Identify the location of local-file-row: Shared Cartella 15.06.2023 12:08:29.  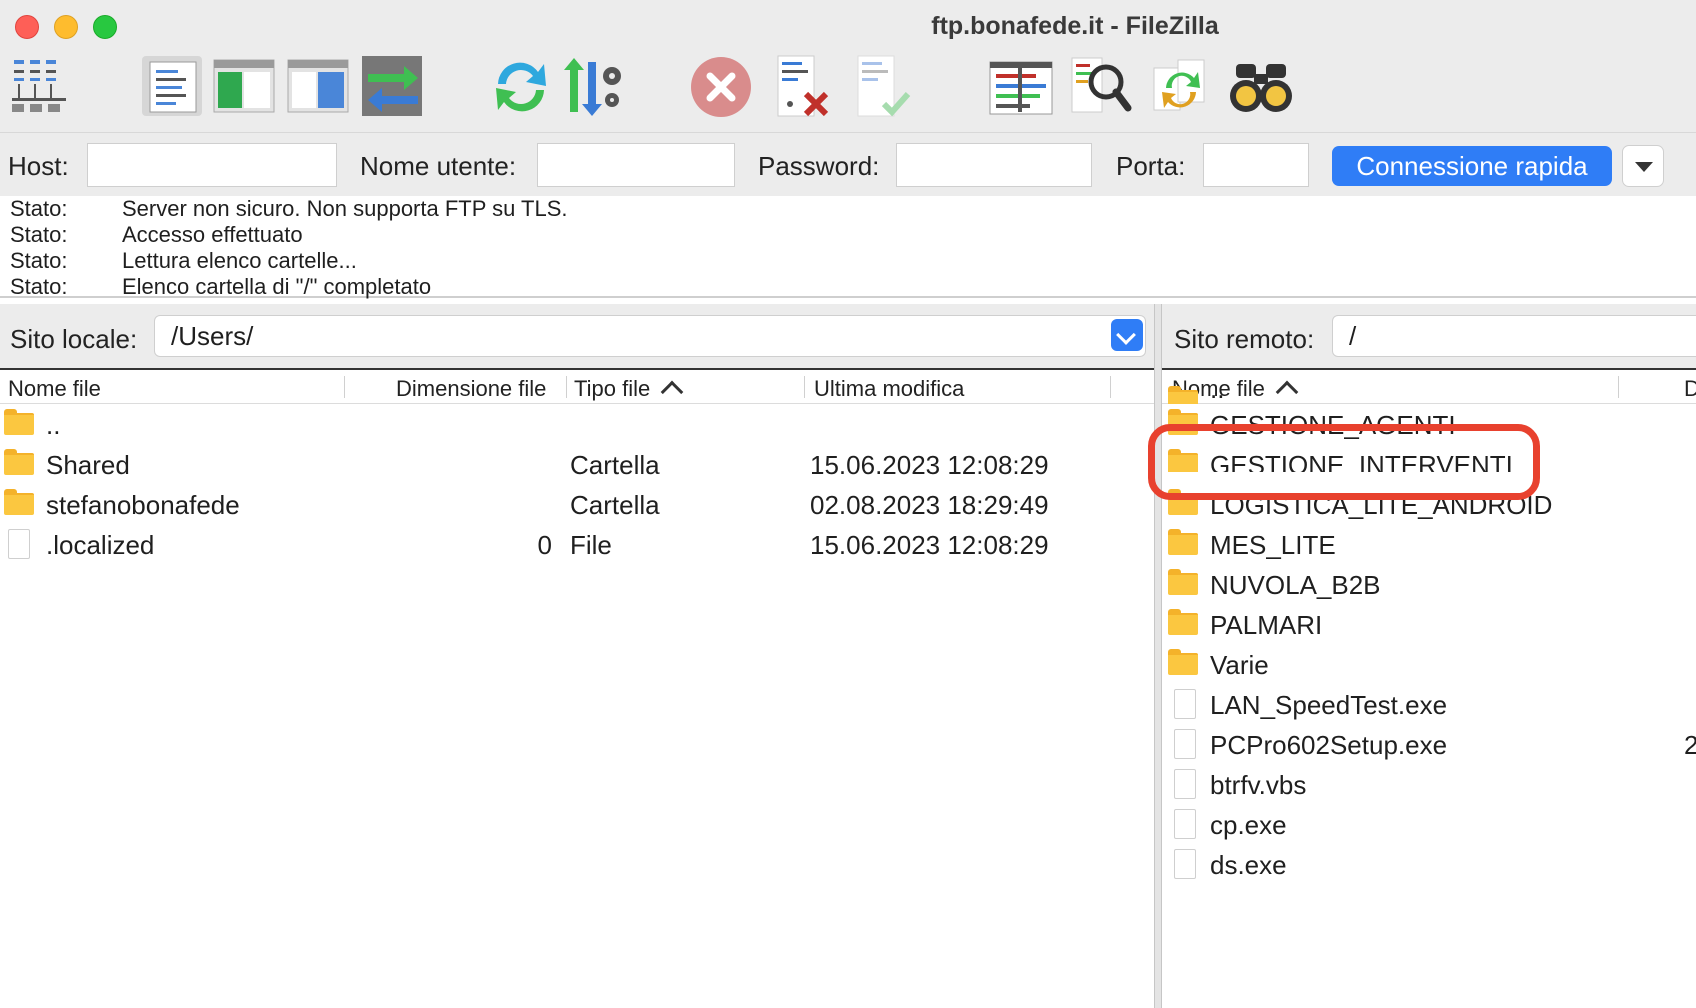
(577, 464).